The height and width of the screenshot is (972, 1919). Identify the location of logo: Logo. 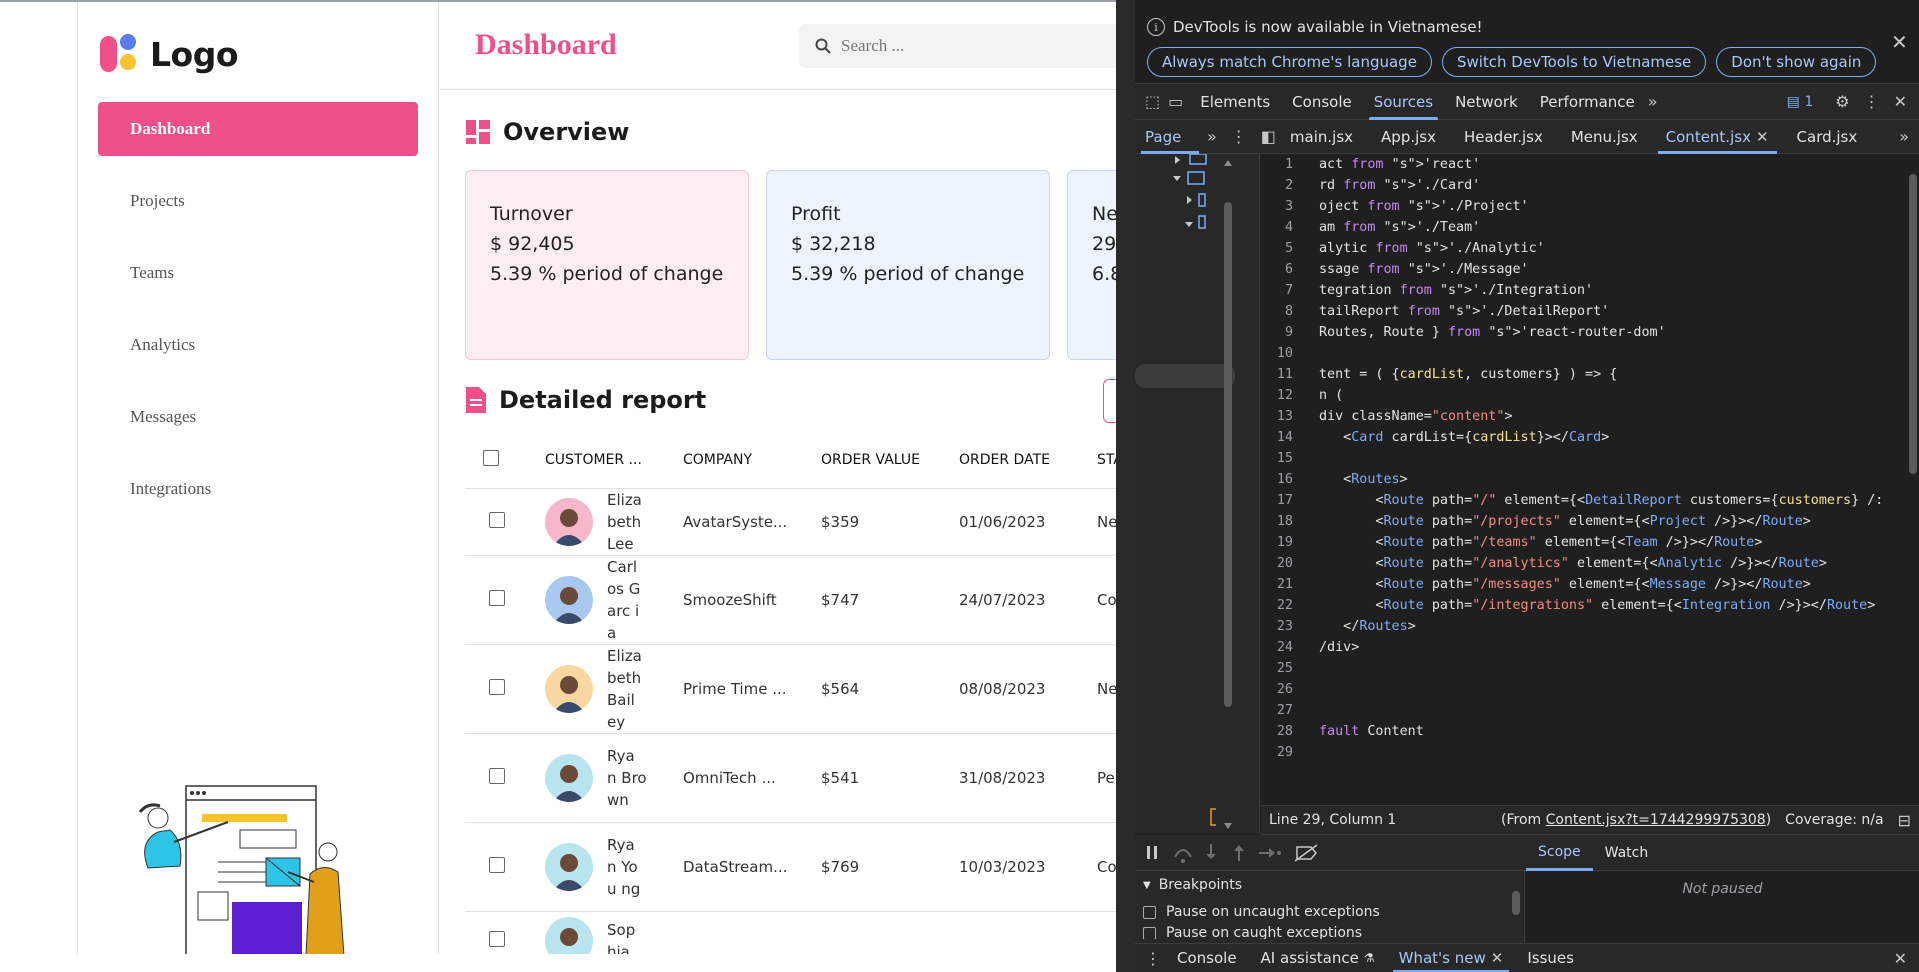
(169, 54).